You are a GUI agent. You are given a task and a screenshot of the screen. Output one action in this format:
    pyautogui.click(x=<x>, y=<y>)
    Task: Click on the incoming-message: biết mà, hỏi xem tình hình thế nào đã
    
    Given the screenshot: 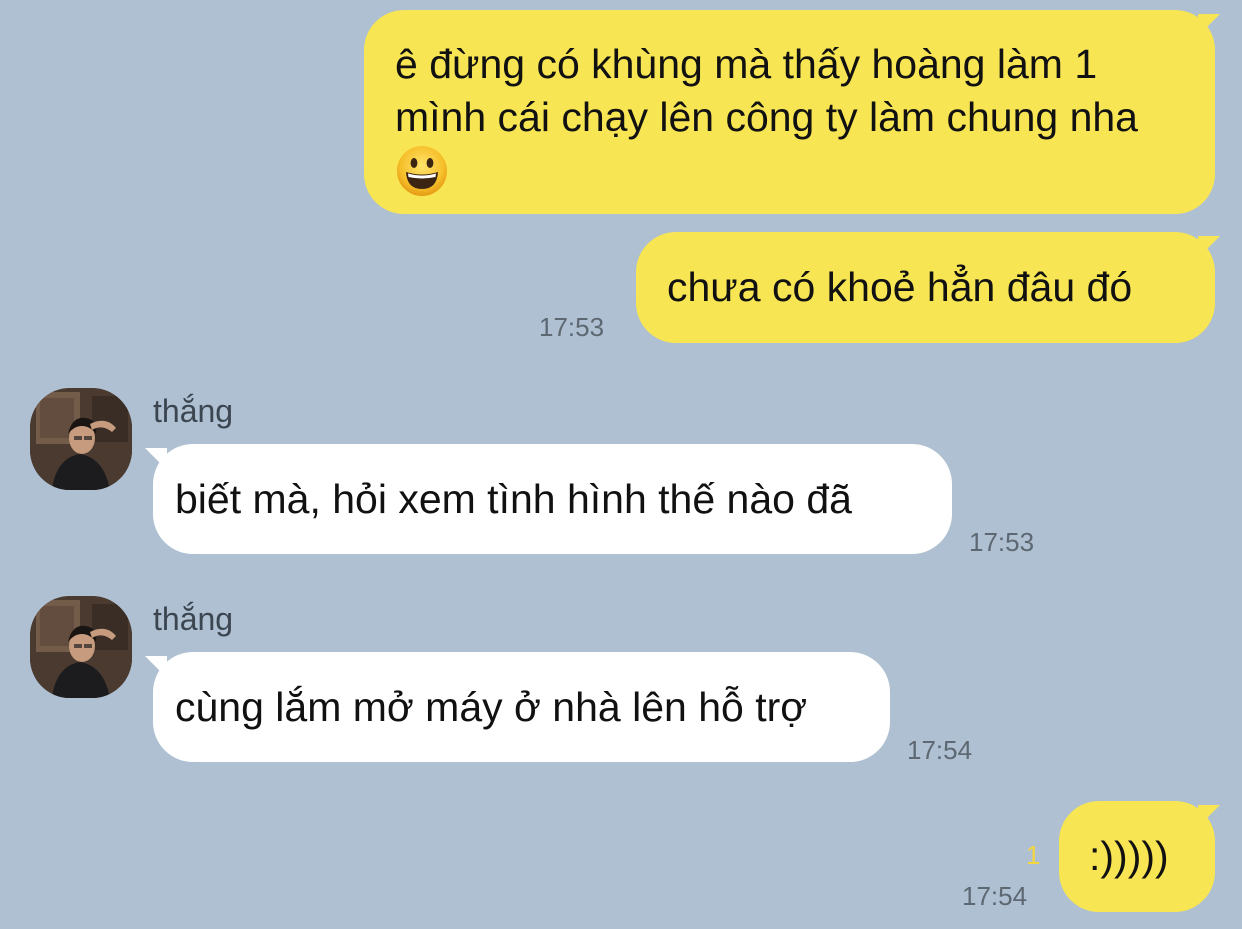 What is the action you would take?
    pyautogui.click(x=552, y=499)
    